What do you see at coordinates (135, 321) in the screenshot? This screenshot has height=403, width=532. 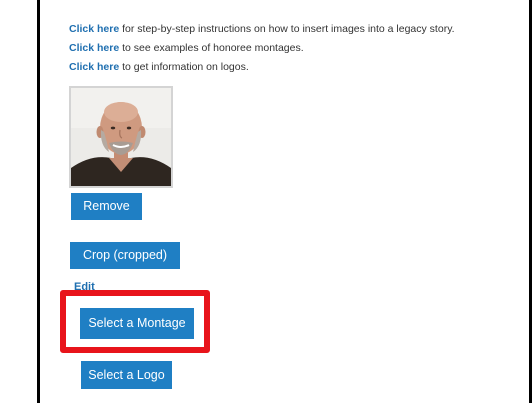 I see `highlight-box` at bounding box center [135, 321].